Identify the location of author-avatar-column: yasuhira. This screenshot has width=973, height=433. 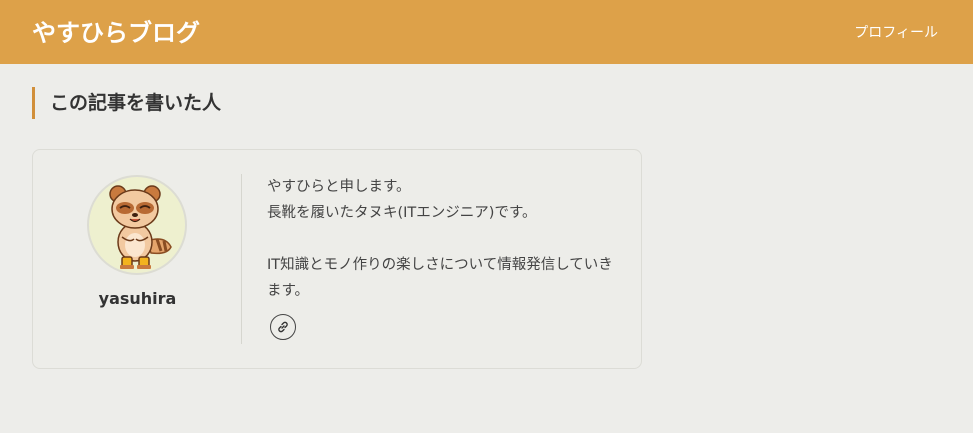
(137, 259).